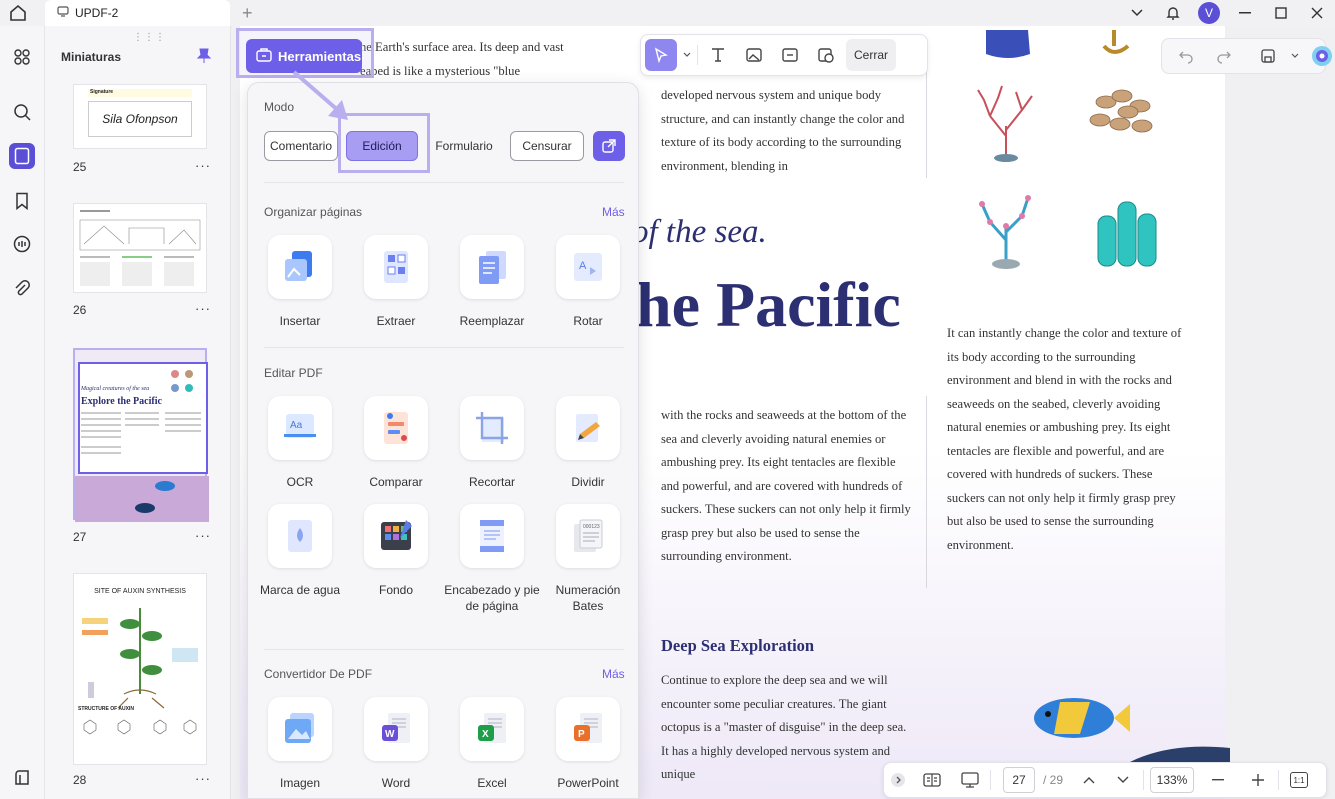 Image resolution: width=1335 pixels, height=799 pixels. I want to click on page-big-heading: he Pacific, so click(768, 305).